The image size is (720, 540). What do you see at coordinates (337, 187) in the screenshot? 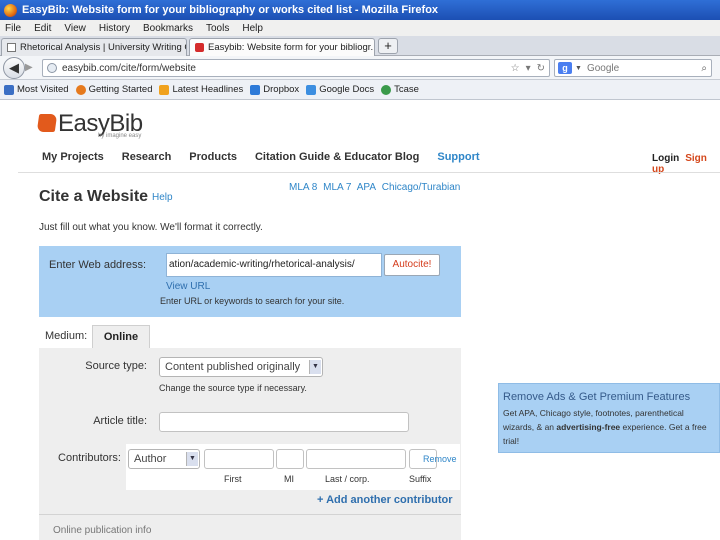
I see `style-mla7: MLA 7` at bounding box center [337, 187].